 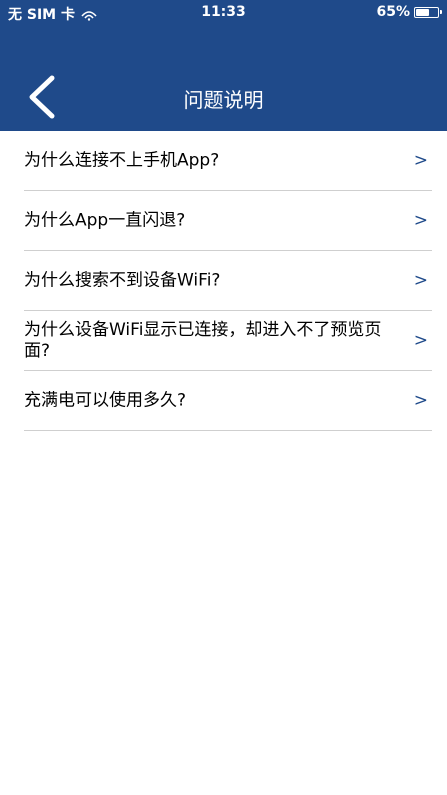 I want to click on faq-item: 为什么连接不上手机App? >, so click(x=228, y=161).